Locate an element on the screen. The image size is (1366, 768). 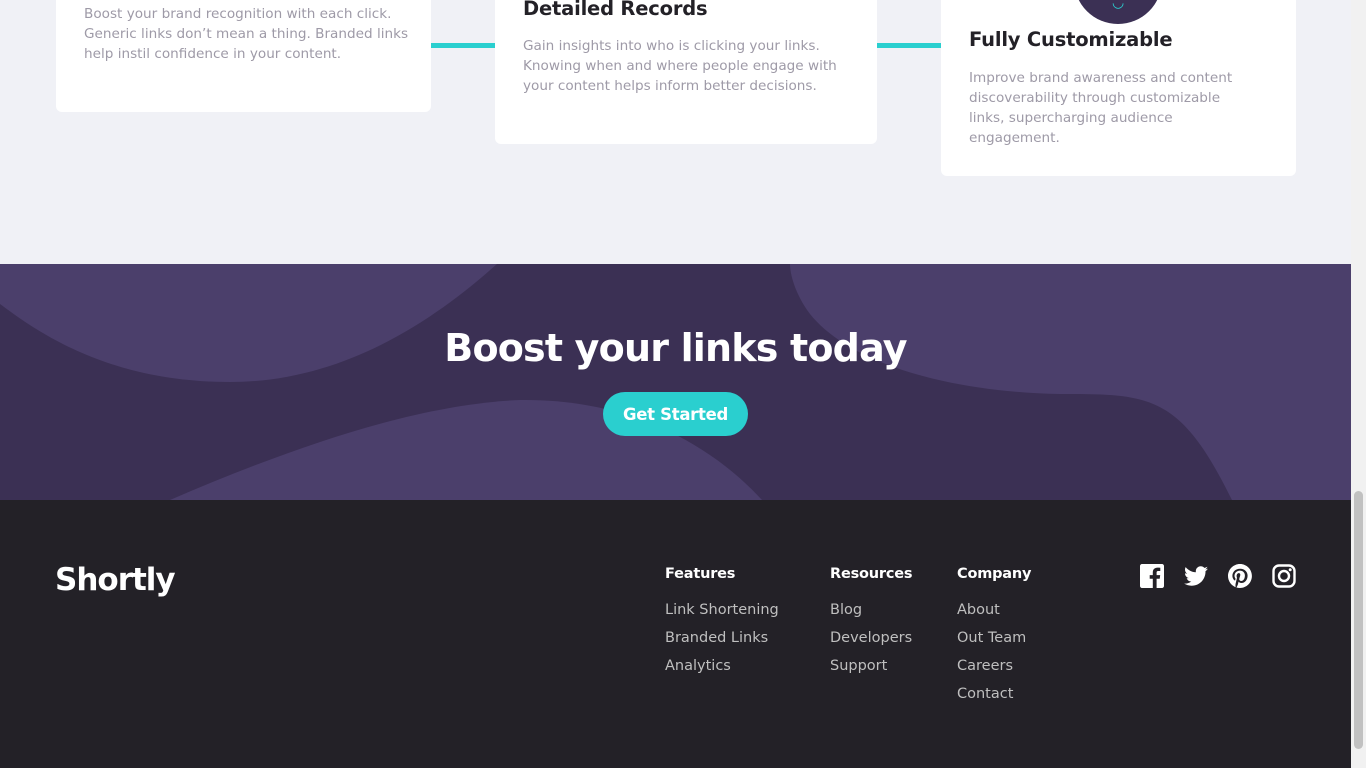
footer-column-title: Resources is located at coordinates (871, 574).